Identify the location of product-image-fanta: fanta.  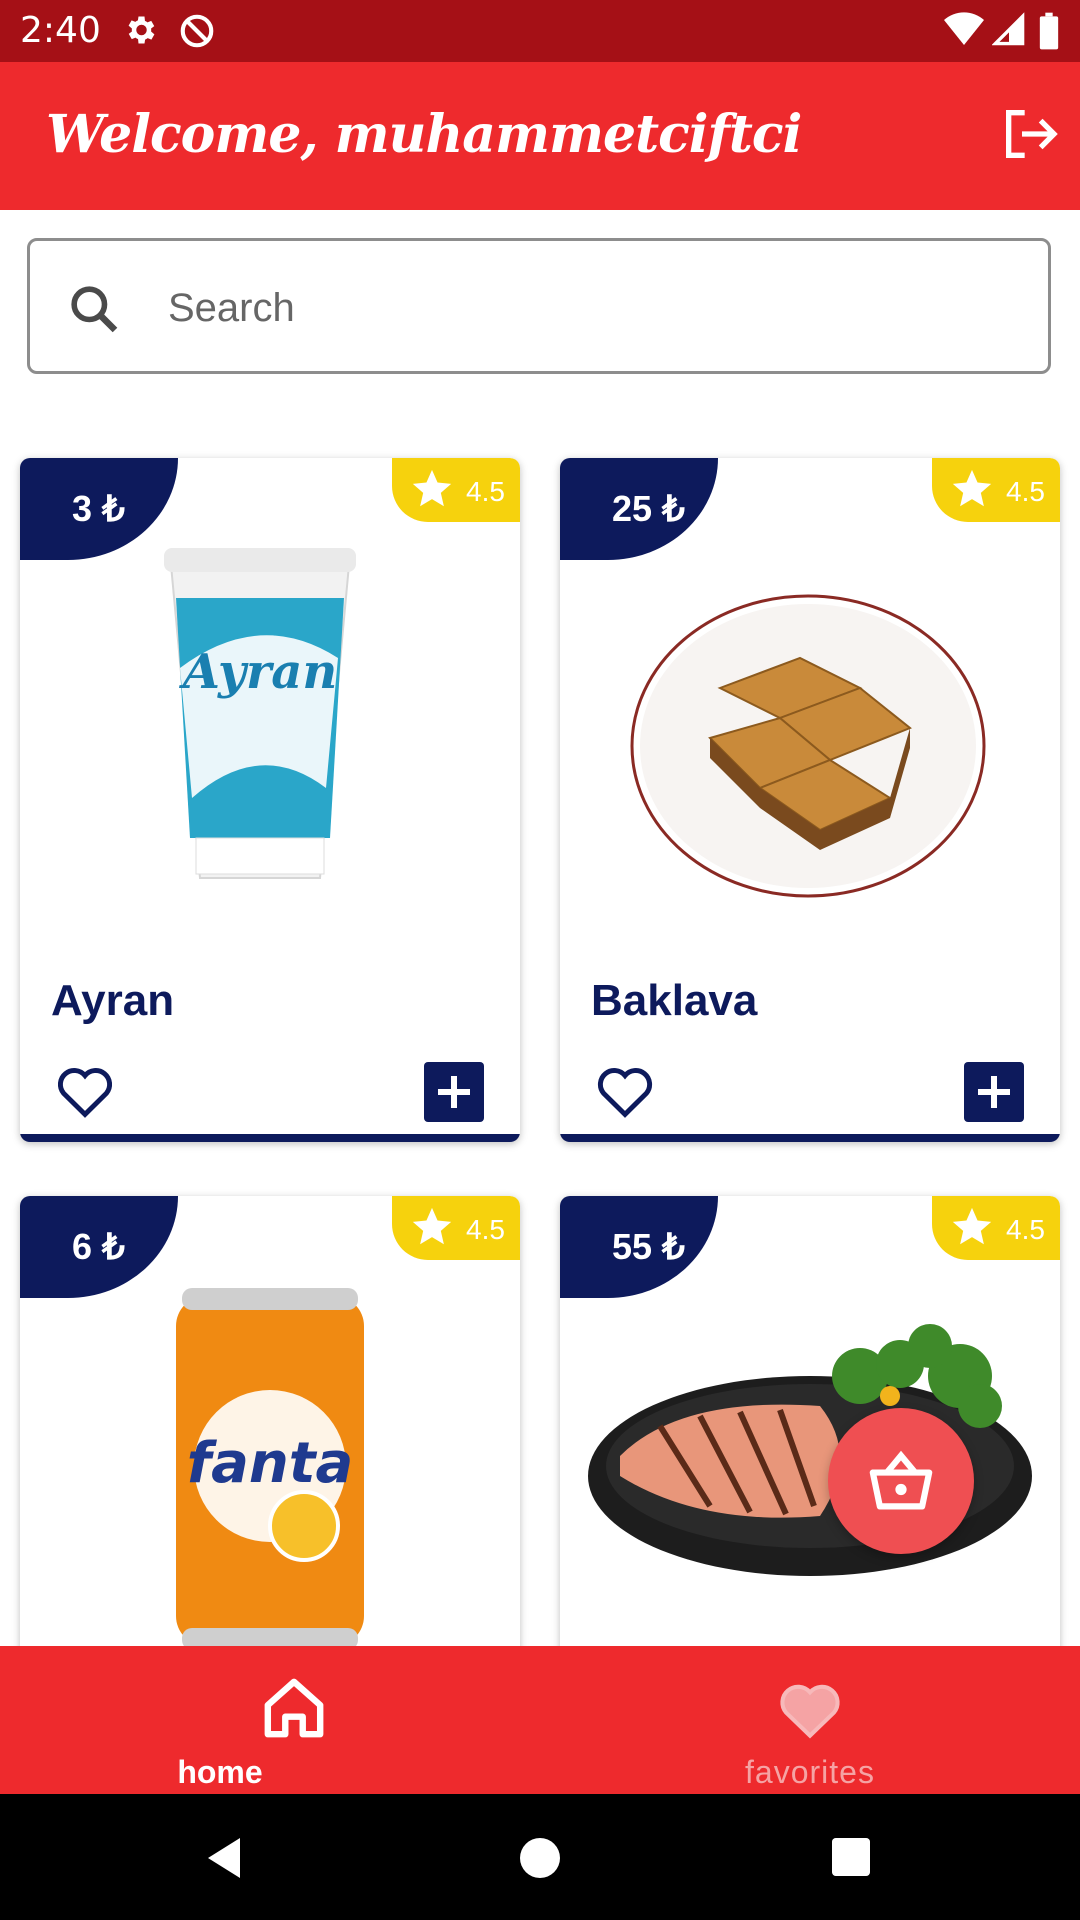
(270, 1476).